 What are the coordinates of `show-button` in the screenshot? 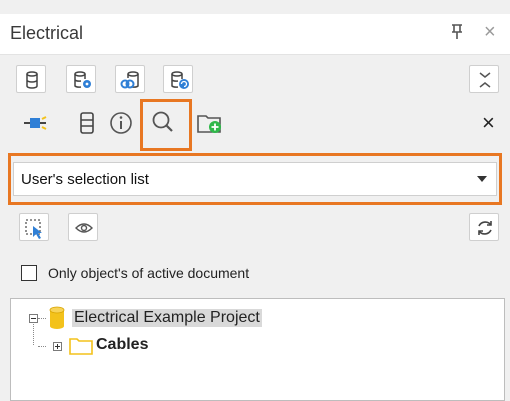 It's located at (83, 227).